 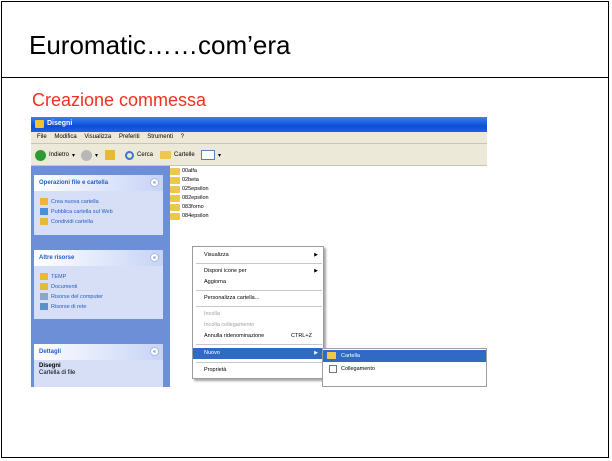 I want to click on file-item: 00alfa, so click(x=183, y=171).